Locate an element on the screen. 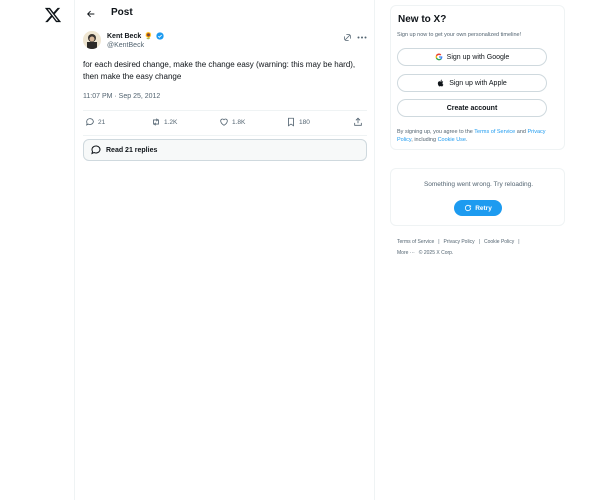 The height and width of the screenshot is (500, 600). repost-count: 1.2K is located at coordinates (171, 122).